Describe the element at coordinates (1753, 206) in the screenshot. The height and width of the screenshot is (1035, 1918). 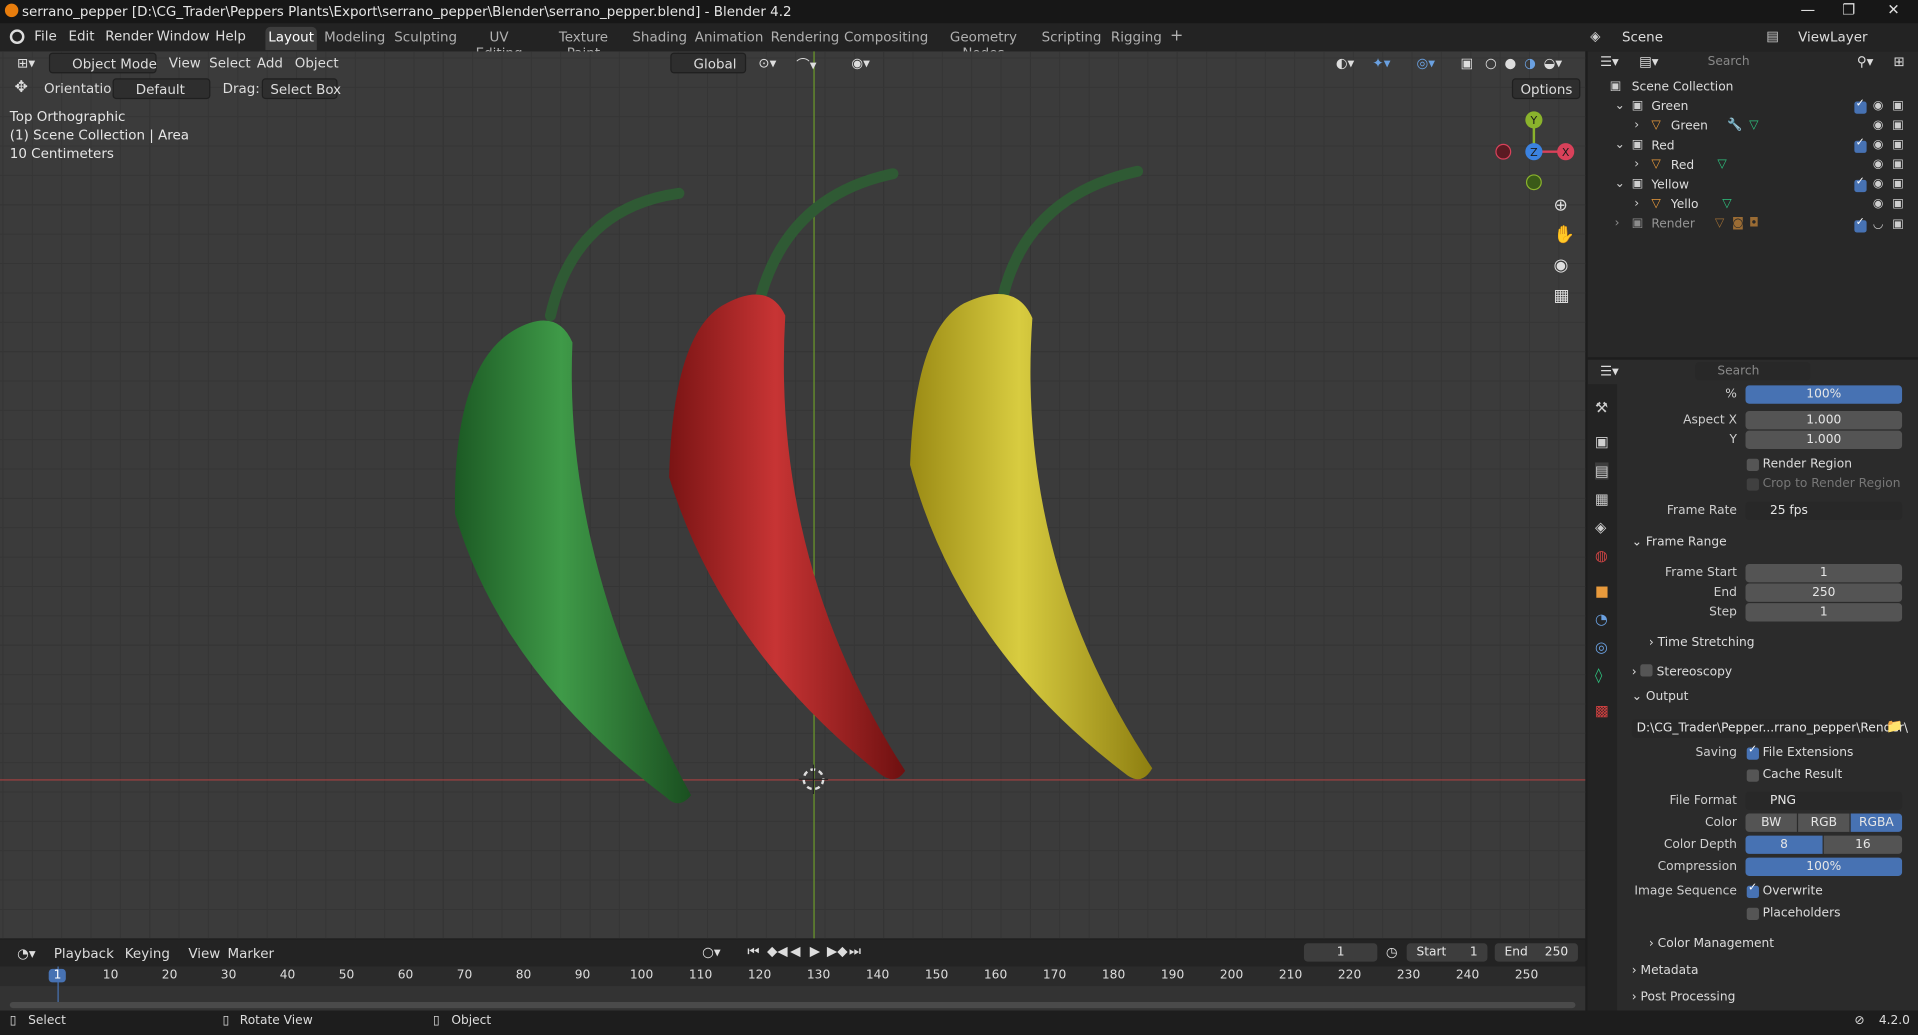
I see `outliner-row-yellow-object: › ▽ Yello ▽` at that location.